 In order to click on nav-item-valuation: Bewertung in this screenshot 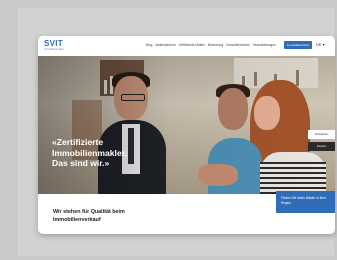, I will do `click(215, 45)`.